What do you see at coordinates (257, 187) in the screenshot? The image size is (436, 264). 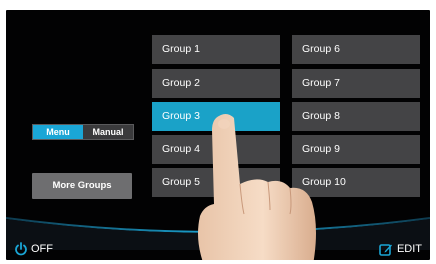 I see `pointing-hand-image` at bounding box center [257, 187].